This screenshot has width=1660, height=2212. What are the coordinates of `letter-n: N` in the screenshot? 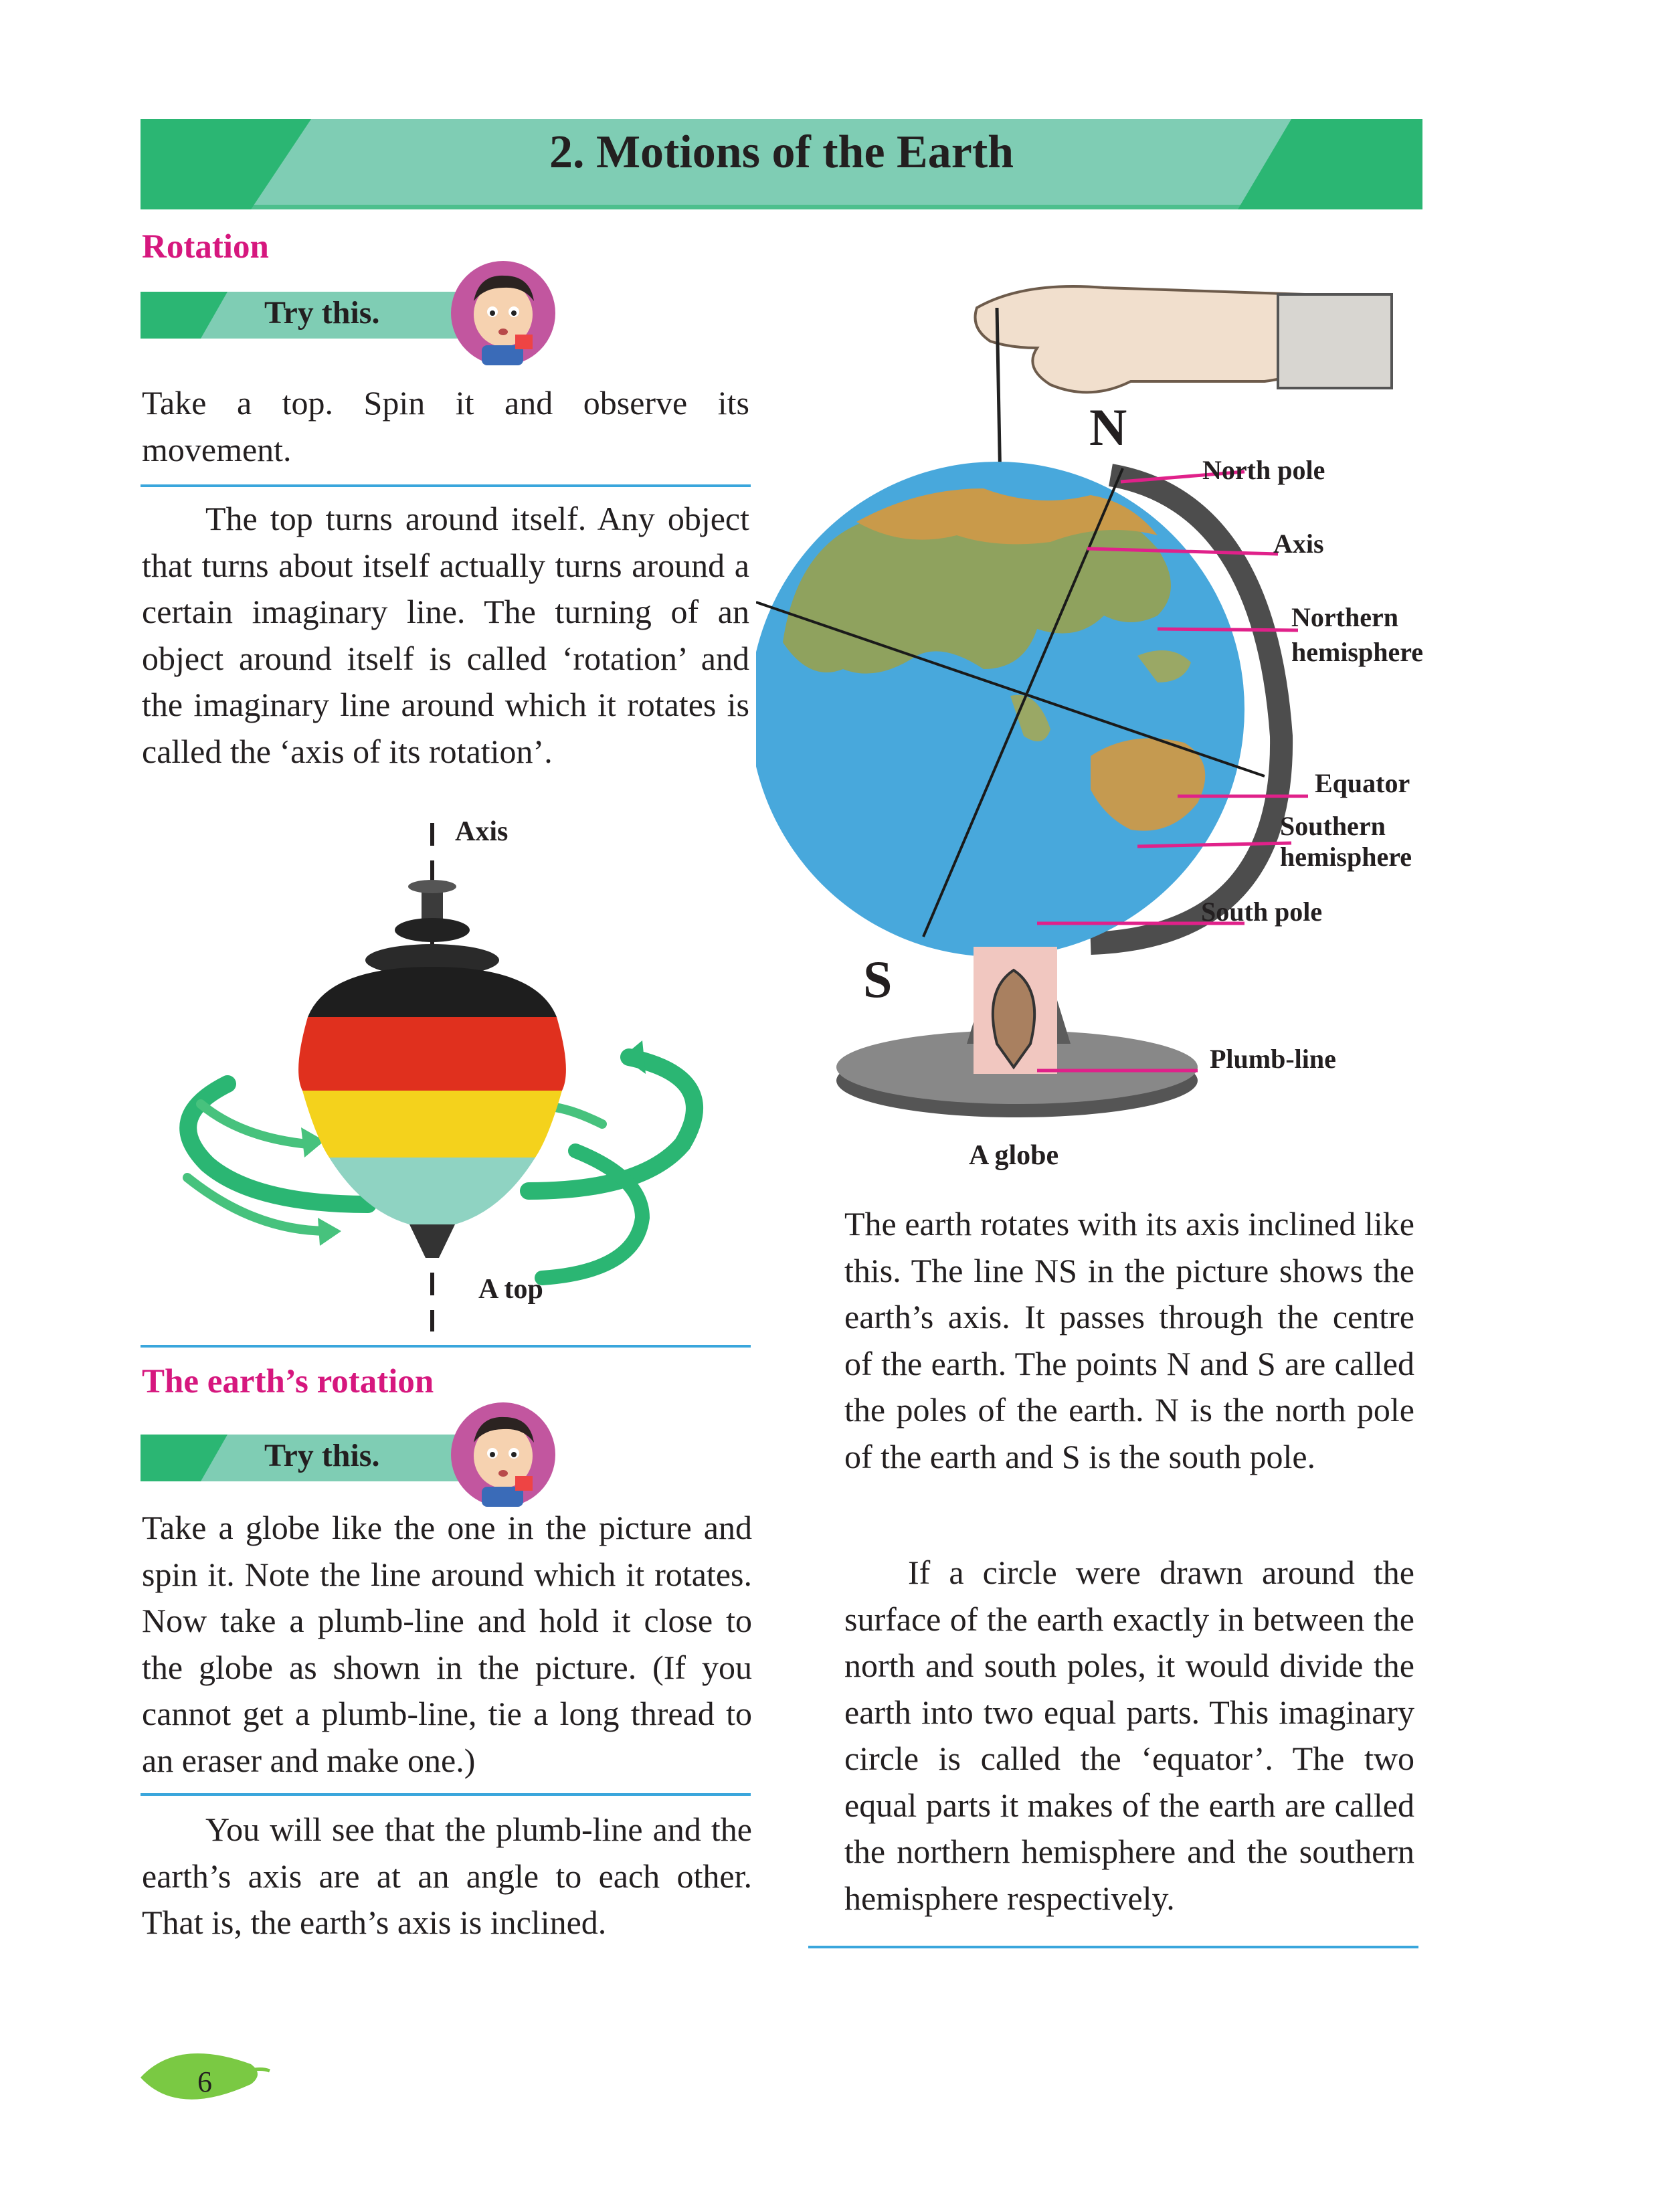 It's located at (1108, 427).